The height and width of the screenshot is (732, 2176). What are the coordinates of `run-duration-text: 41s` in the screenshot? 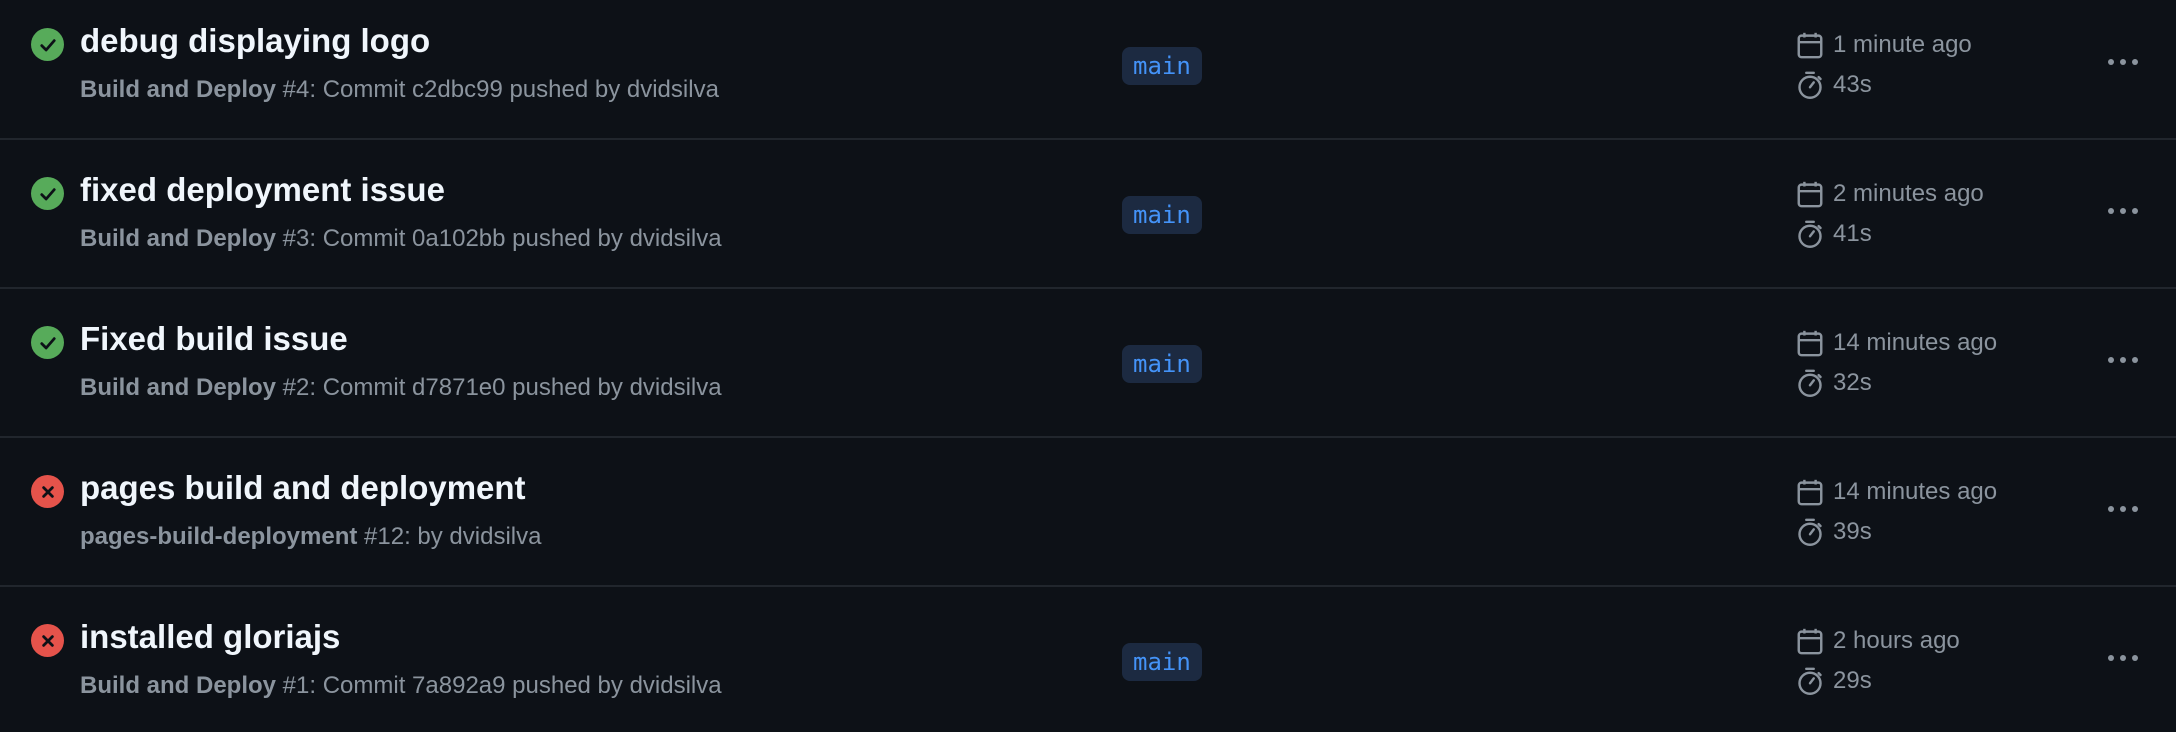 It's located at (1852, 233).